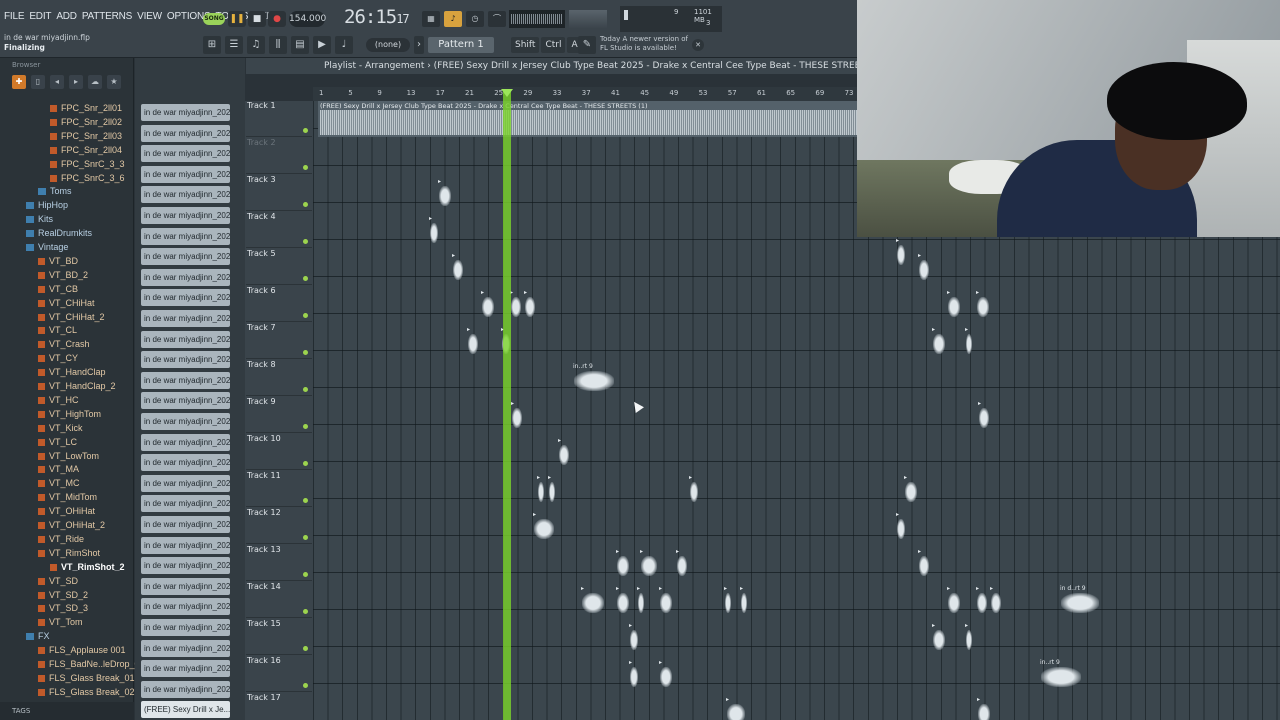 Image resolution: width=1280 pixels, height=720 pixels. Describe the element at coordinates (68, 456) in the screenshot. I see `browser-item: VT_LowTom` at that location.